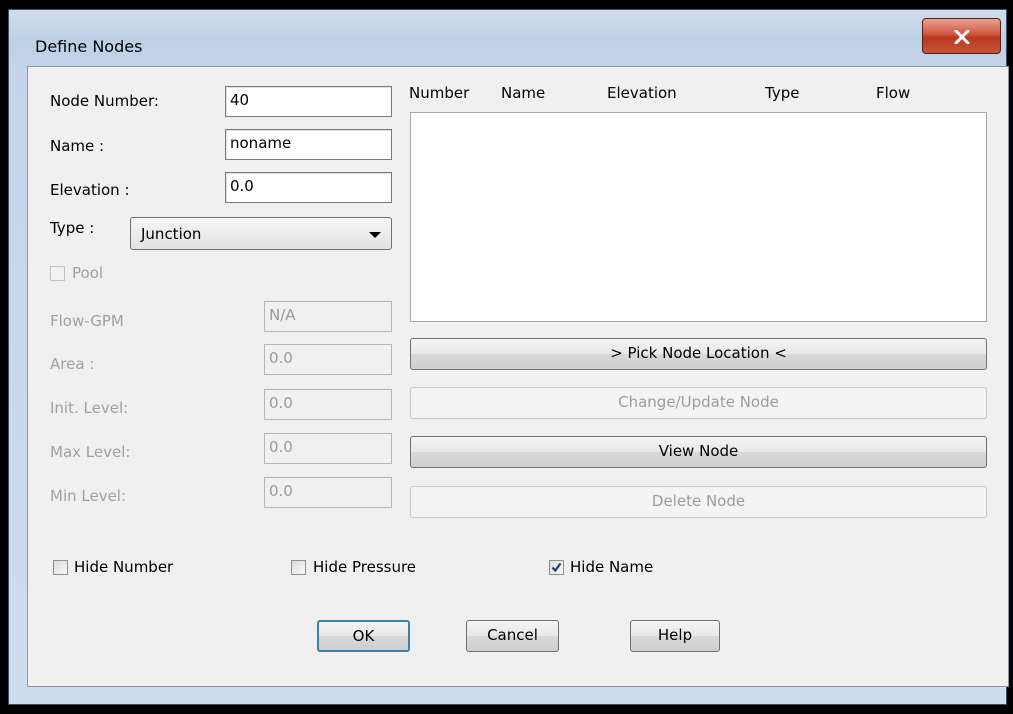  What do you see at coordinates (893, 93) in the screenshot?
I see `column-header-flow: Flow` at bounding box center [893, 93].